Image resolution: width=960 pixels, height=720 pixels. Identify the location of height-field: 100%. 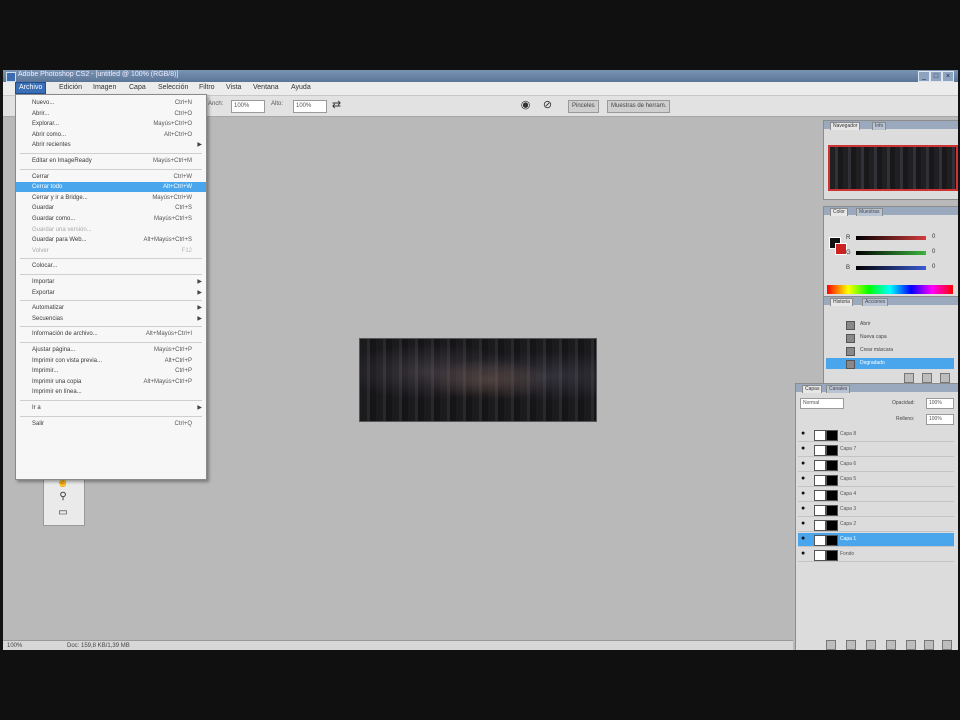
(310, 106).